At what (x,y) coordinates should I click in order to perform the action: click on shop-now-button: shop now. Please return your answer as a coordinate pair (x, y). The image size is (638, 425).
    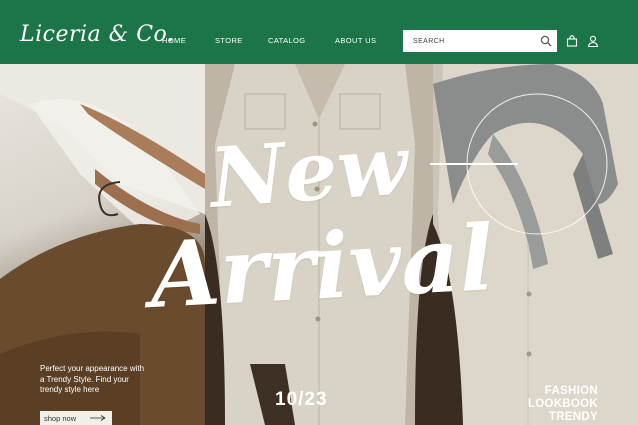
    Looking at the image, I should click on (76, 418).